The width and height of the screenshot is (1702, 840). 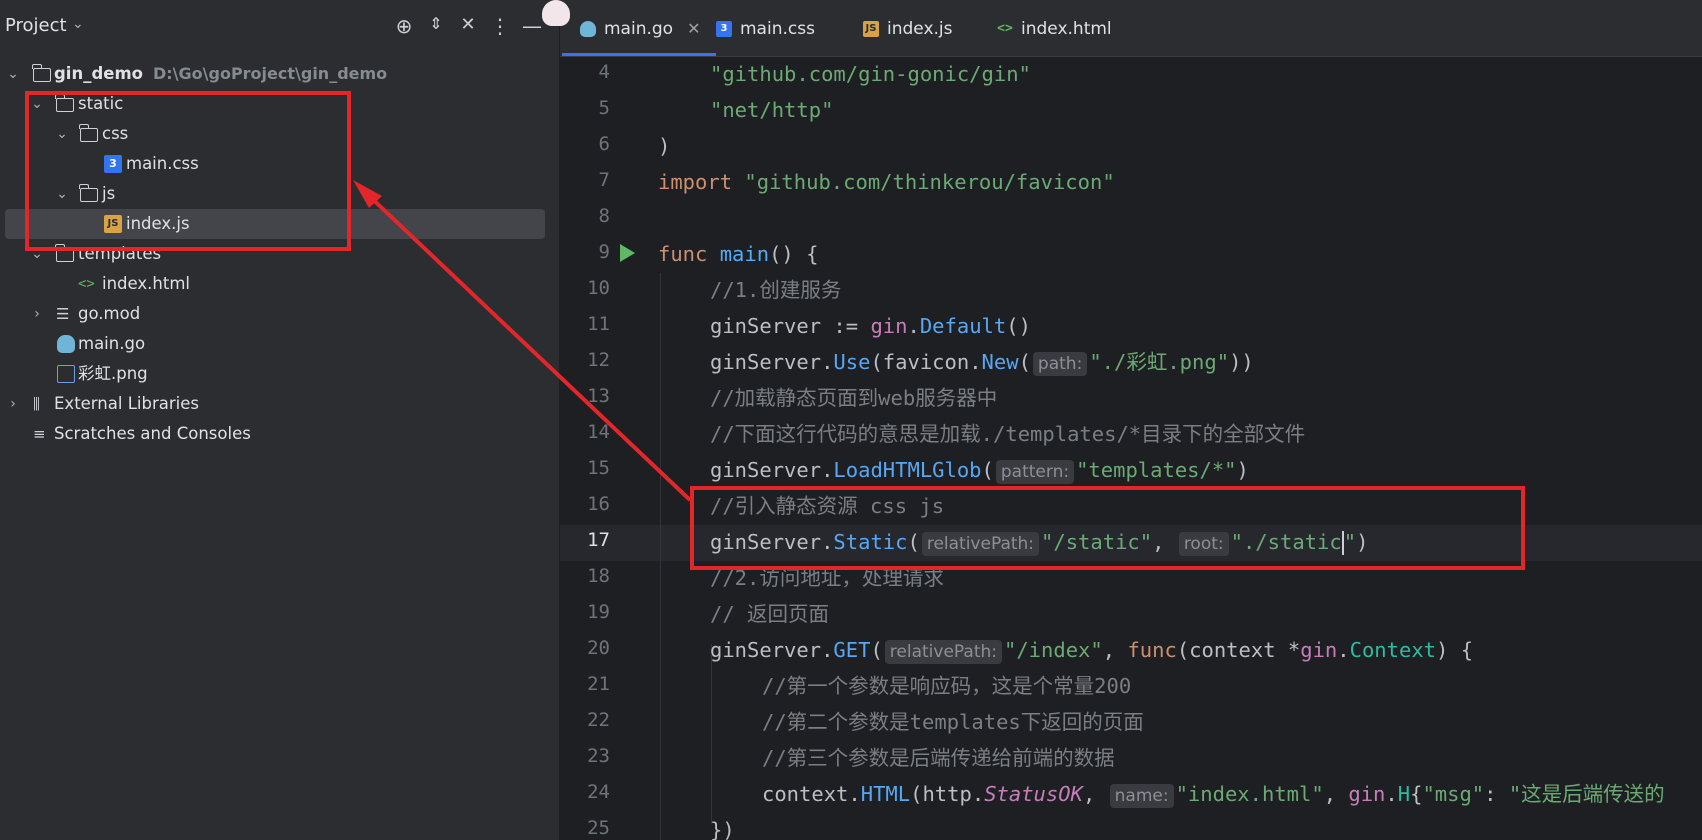 I want to click on image-file-icon, so click(x=66, y=374).